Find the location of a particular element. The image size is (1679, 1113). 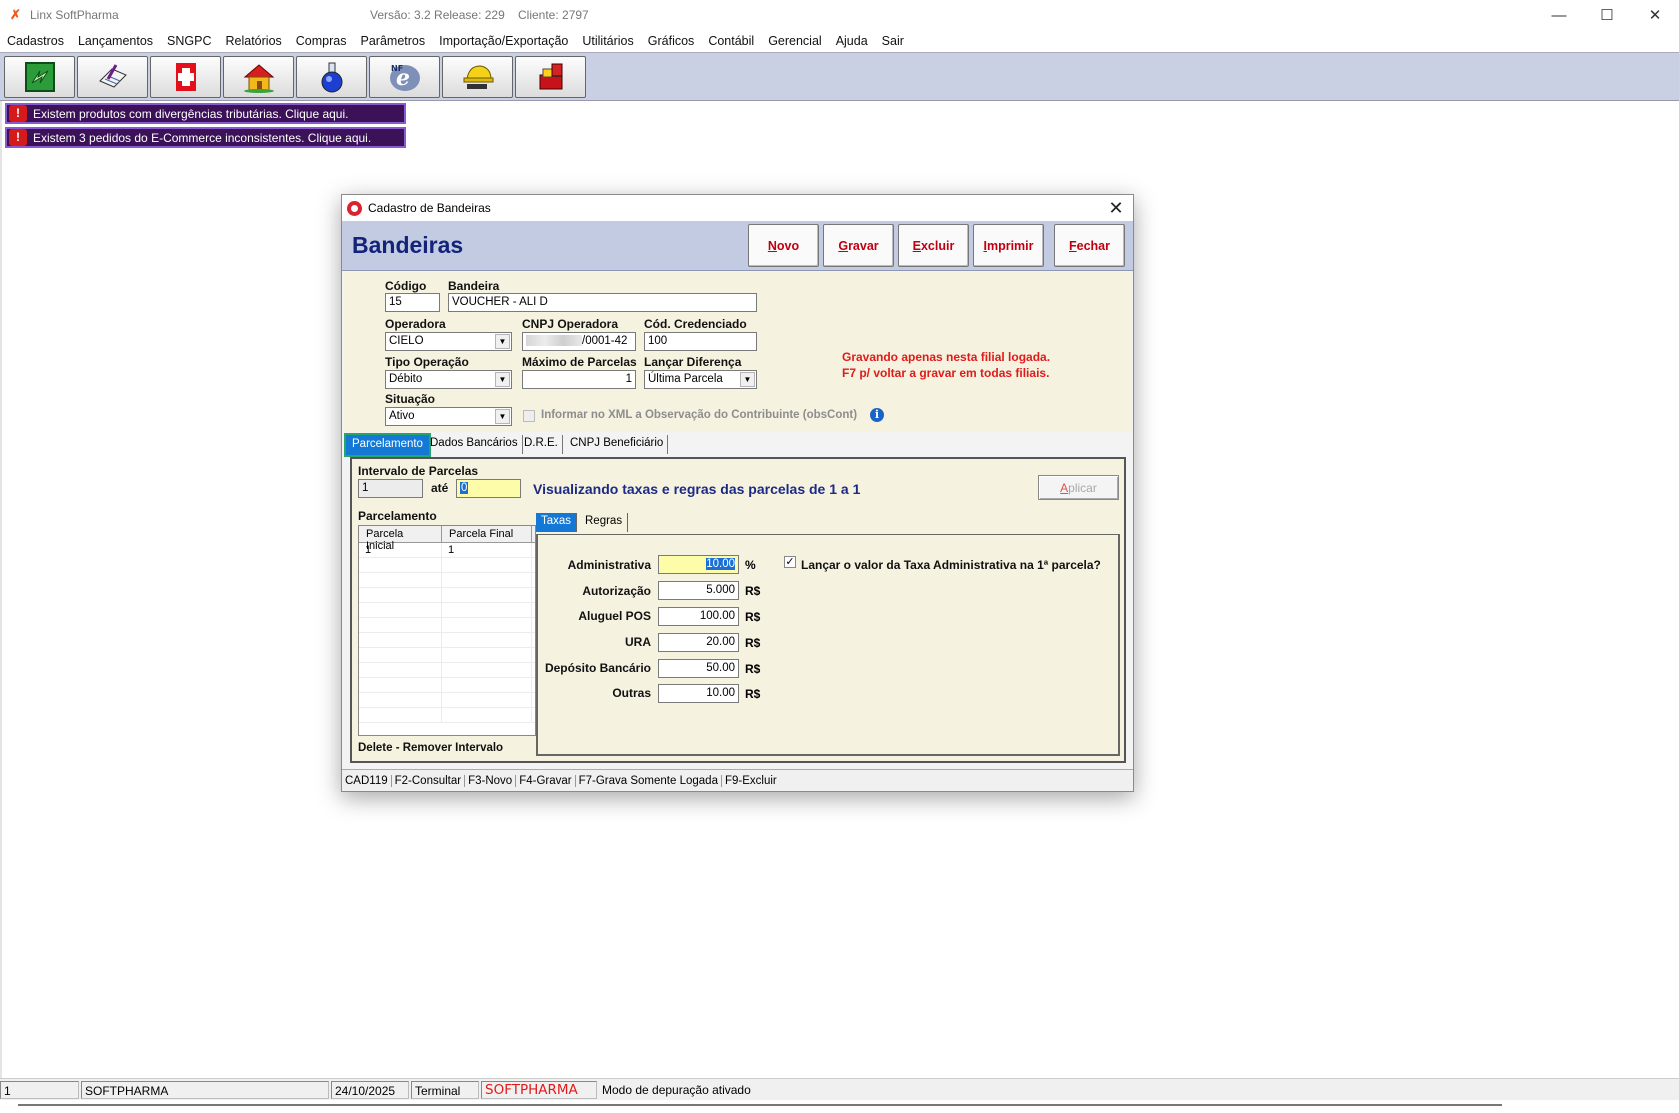

grid-header-parcela-inicial: Parcela Inicial is located at coordinates (400, 539).